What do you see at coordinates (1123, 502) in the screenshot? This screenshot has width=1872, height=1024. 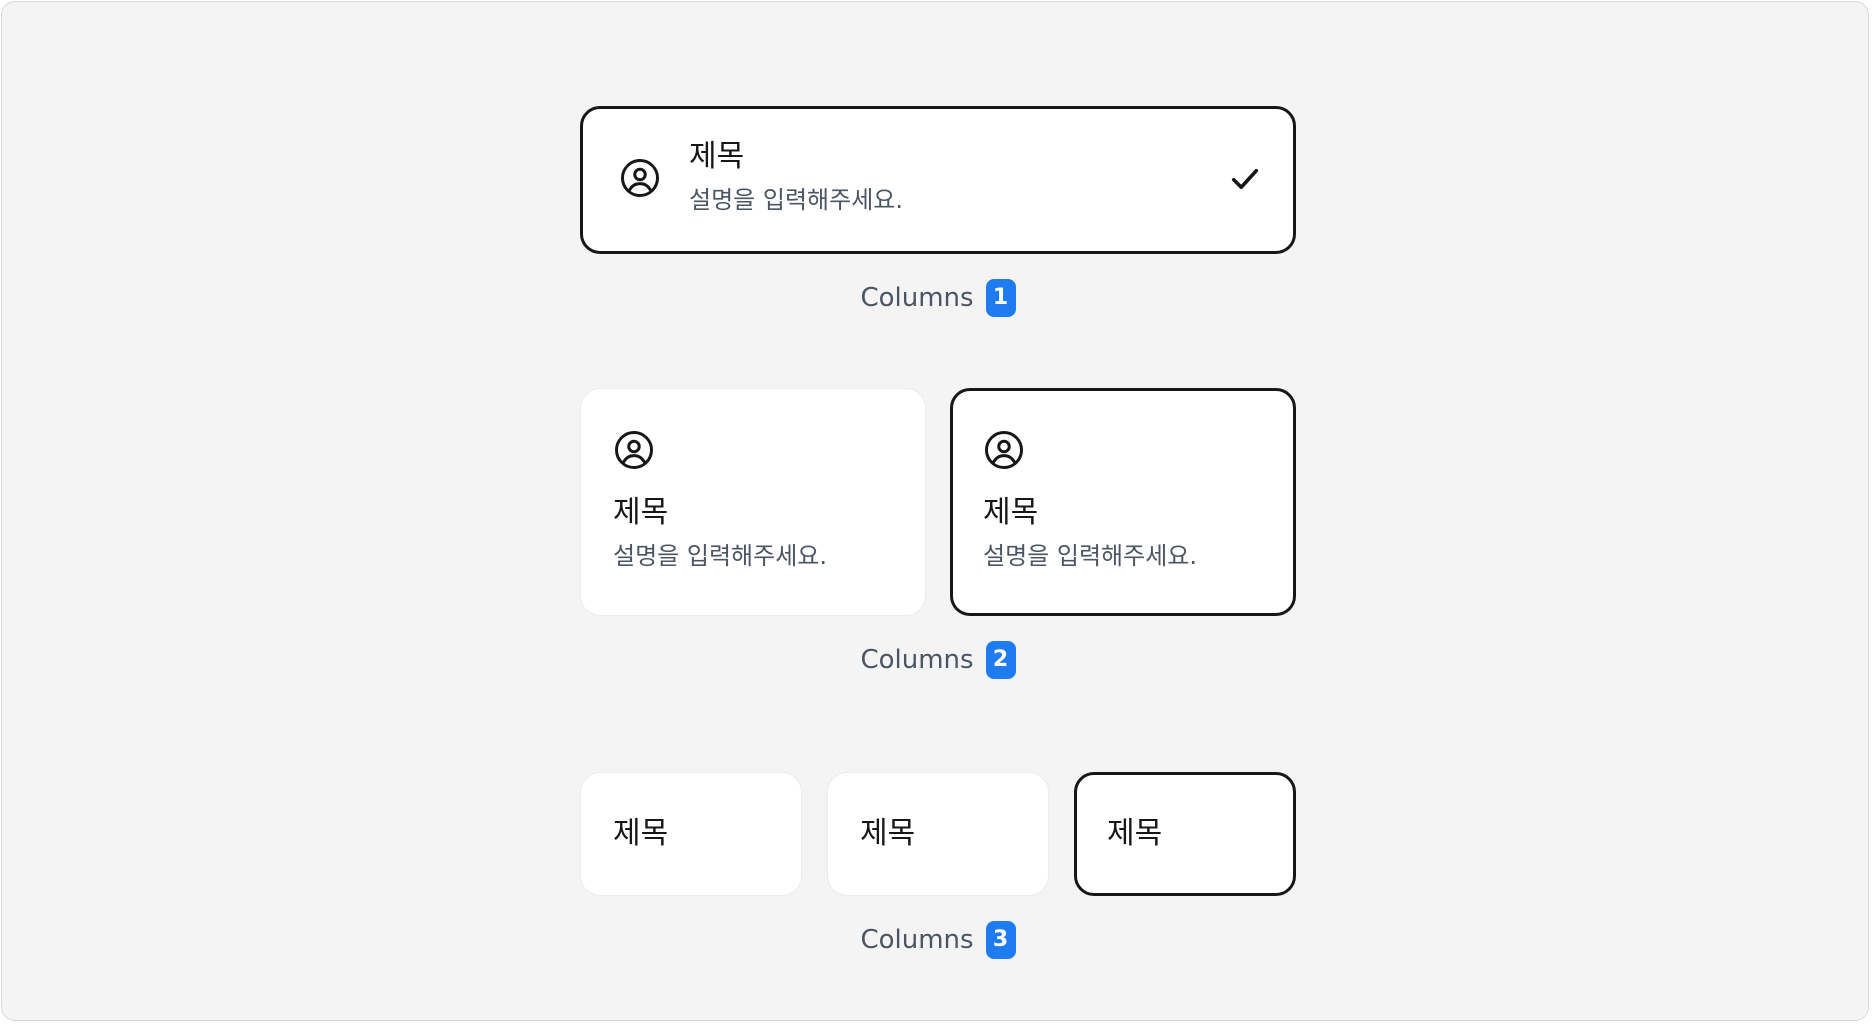 I see `choice-card-2col-b: 제목 설명을 입력해주세요.` at bounding box center [1123, 502].